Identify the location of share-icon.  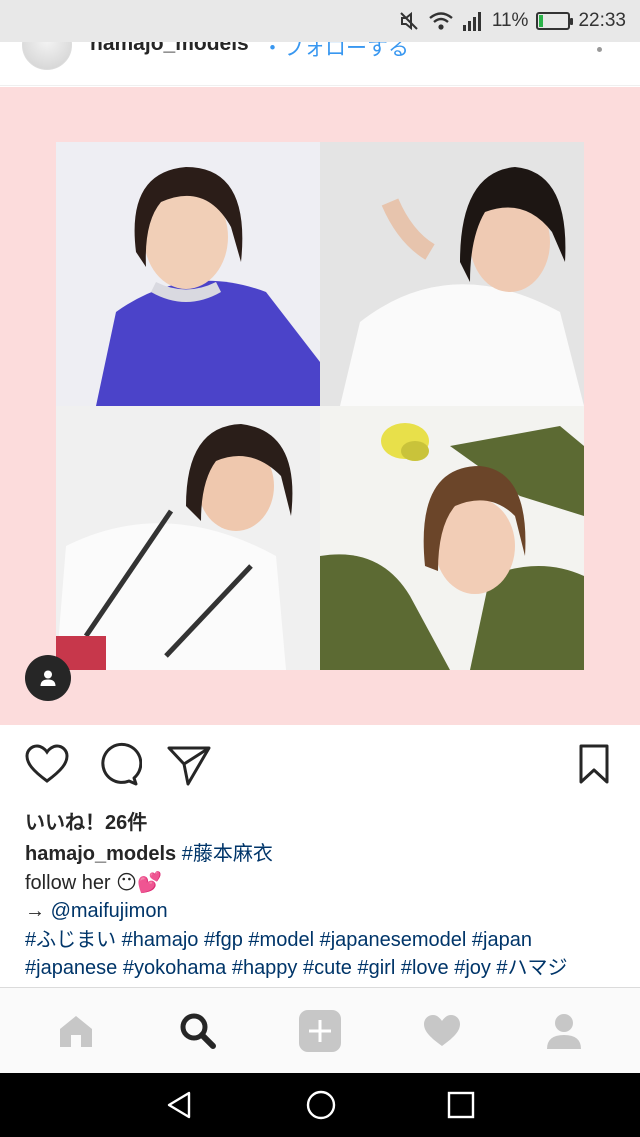
(189, 765).